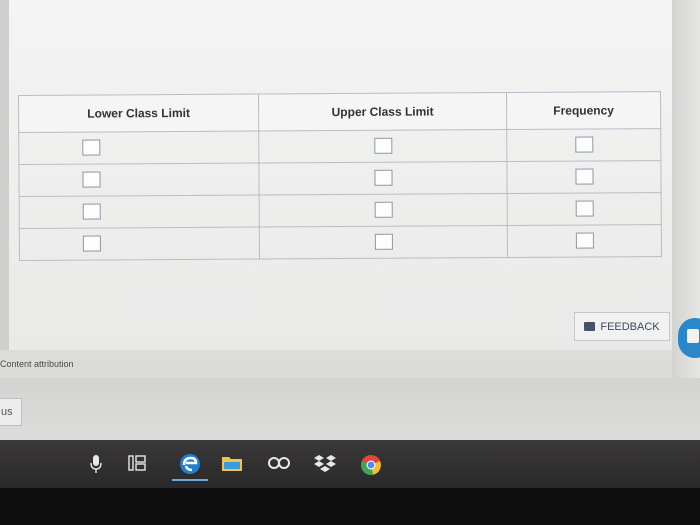  Describe the element at coordinates (232, 463) in the screenshot. I see `file-explorer-icon` at that location.